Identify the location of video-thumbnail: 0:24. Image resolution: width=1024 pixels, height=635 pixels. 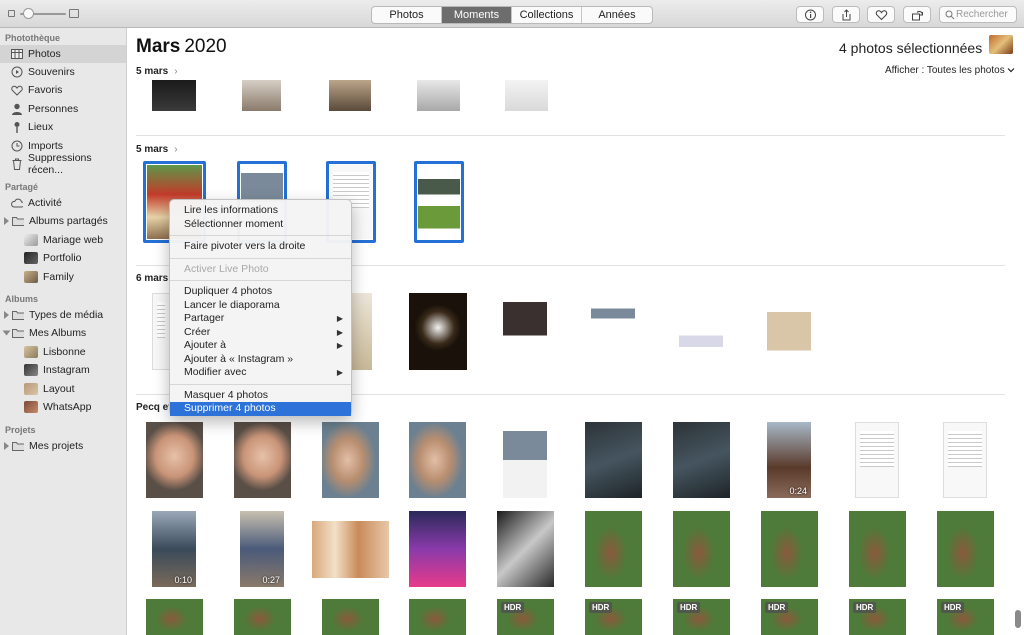
(789, 460).